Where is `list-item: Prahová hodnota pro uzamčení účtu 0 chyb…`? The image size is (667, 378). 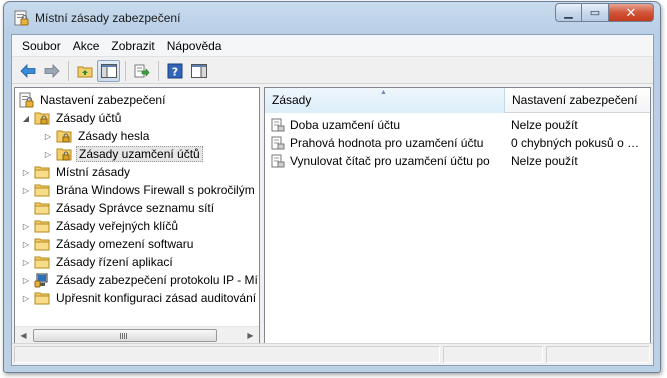
list-item: Prahová hodnota pro uzamčení účtu 0 chyb… is located at coordinates (455, 143).